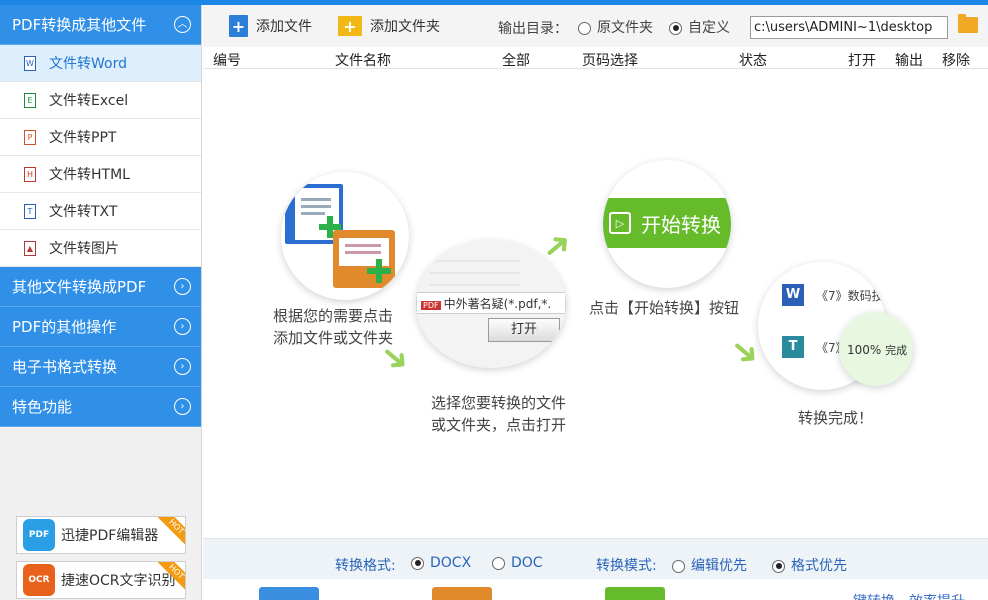  I want to click on banner-convert-icon, so click(635, 593).